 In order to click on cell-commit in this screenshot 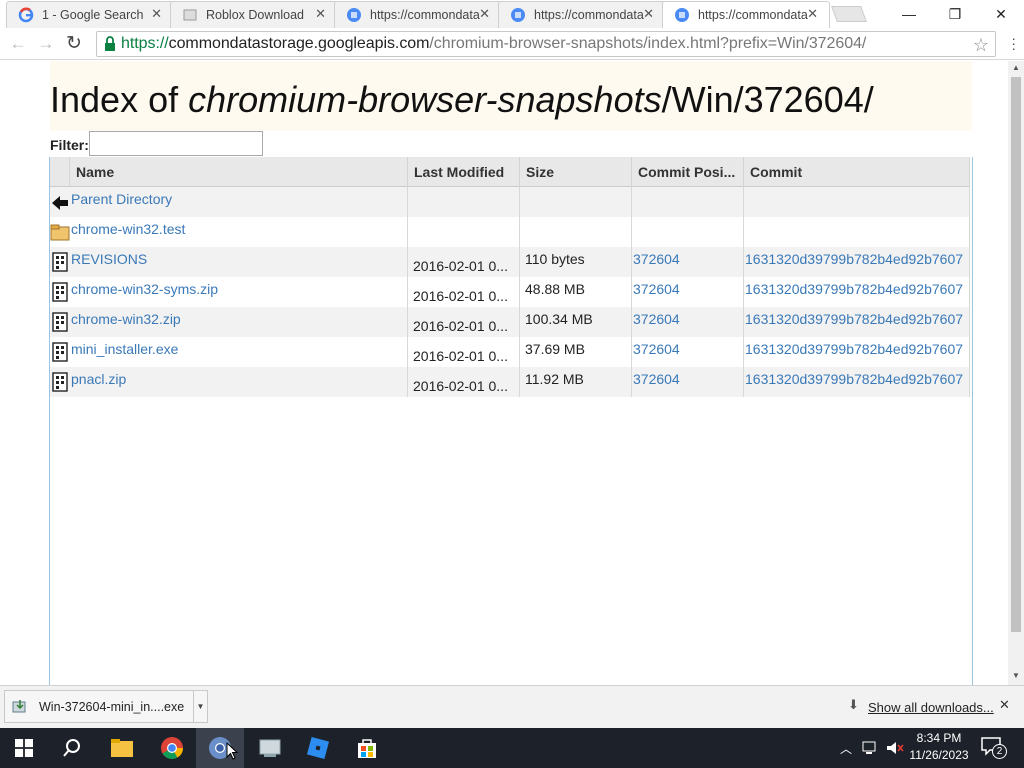, I will do `click(857, 232)`.